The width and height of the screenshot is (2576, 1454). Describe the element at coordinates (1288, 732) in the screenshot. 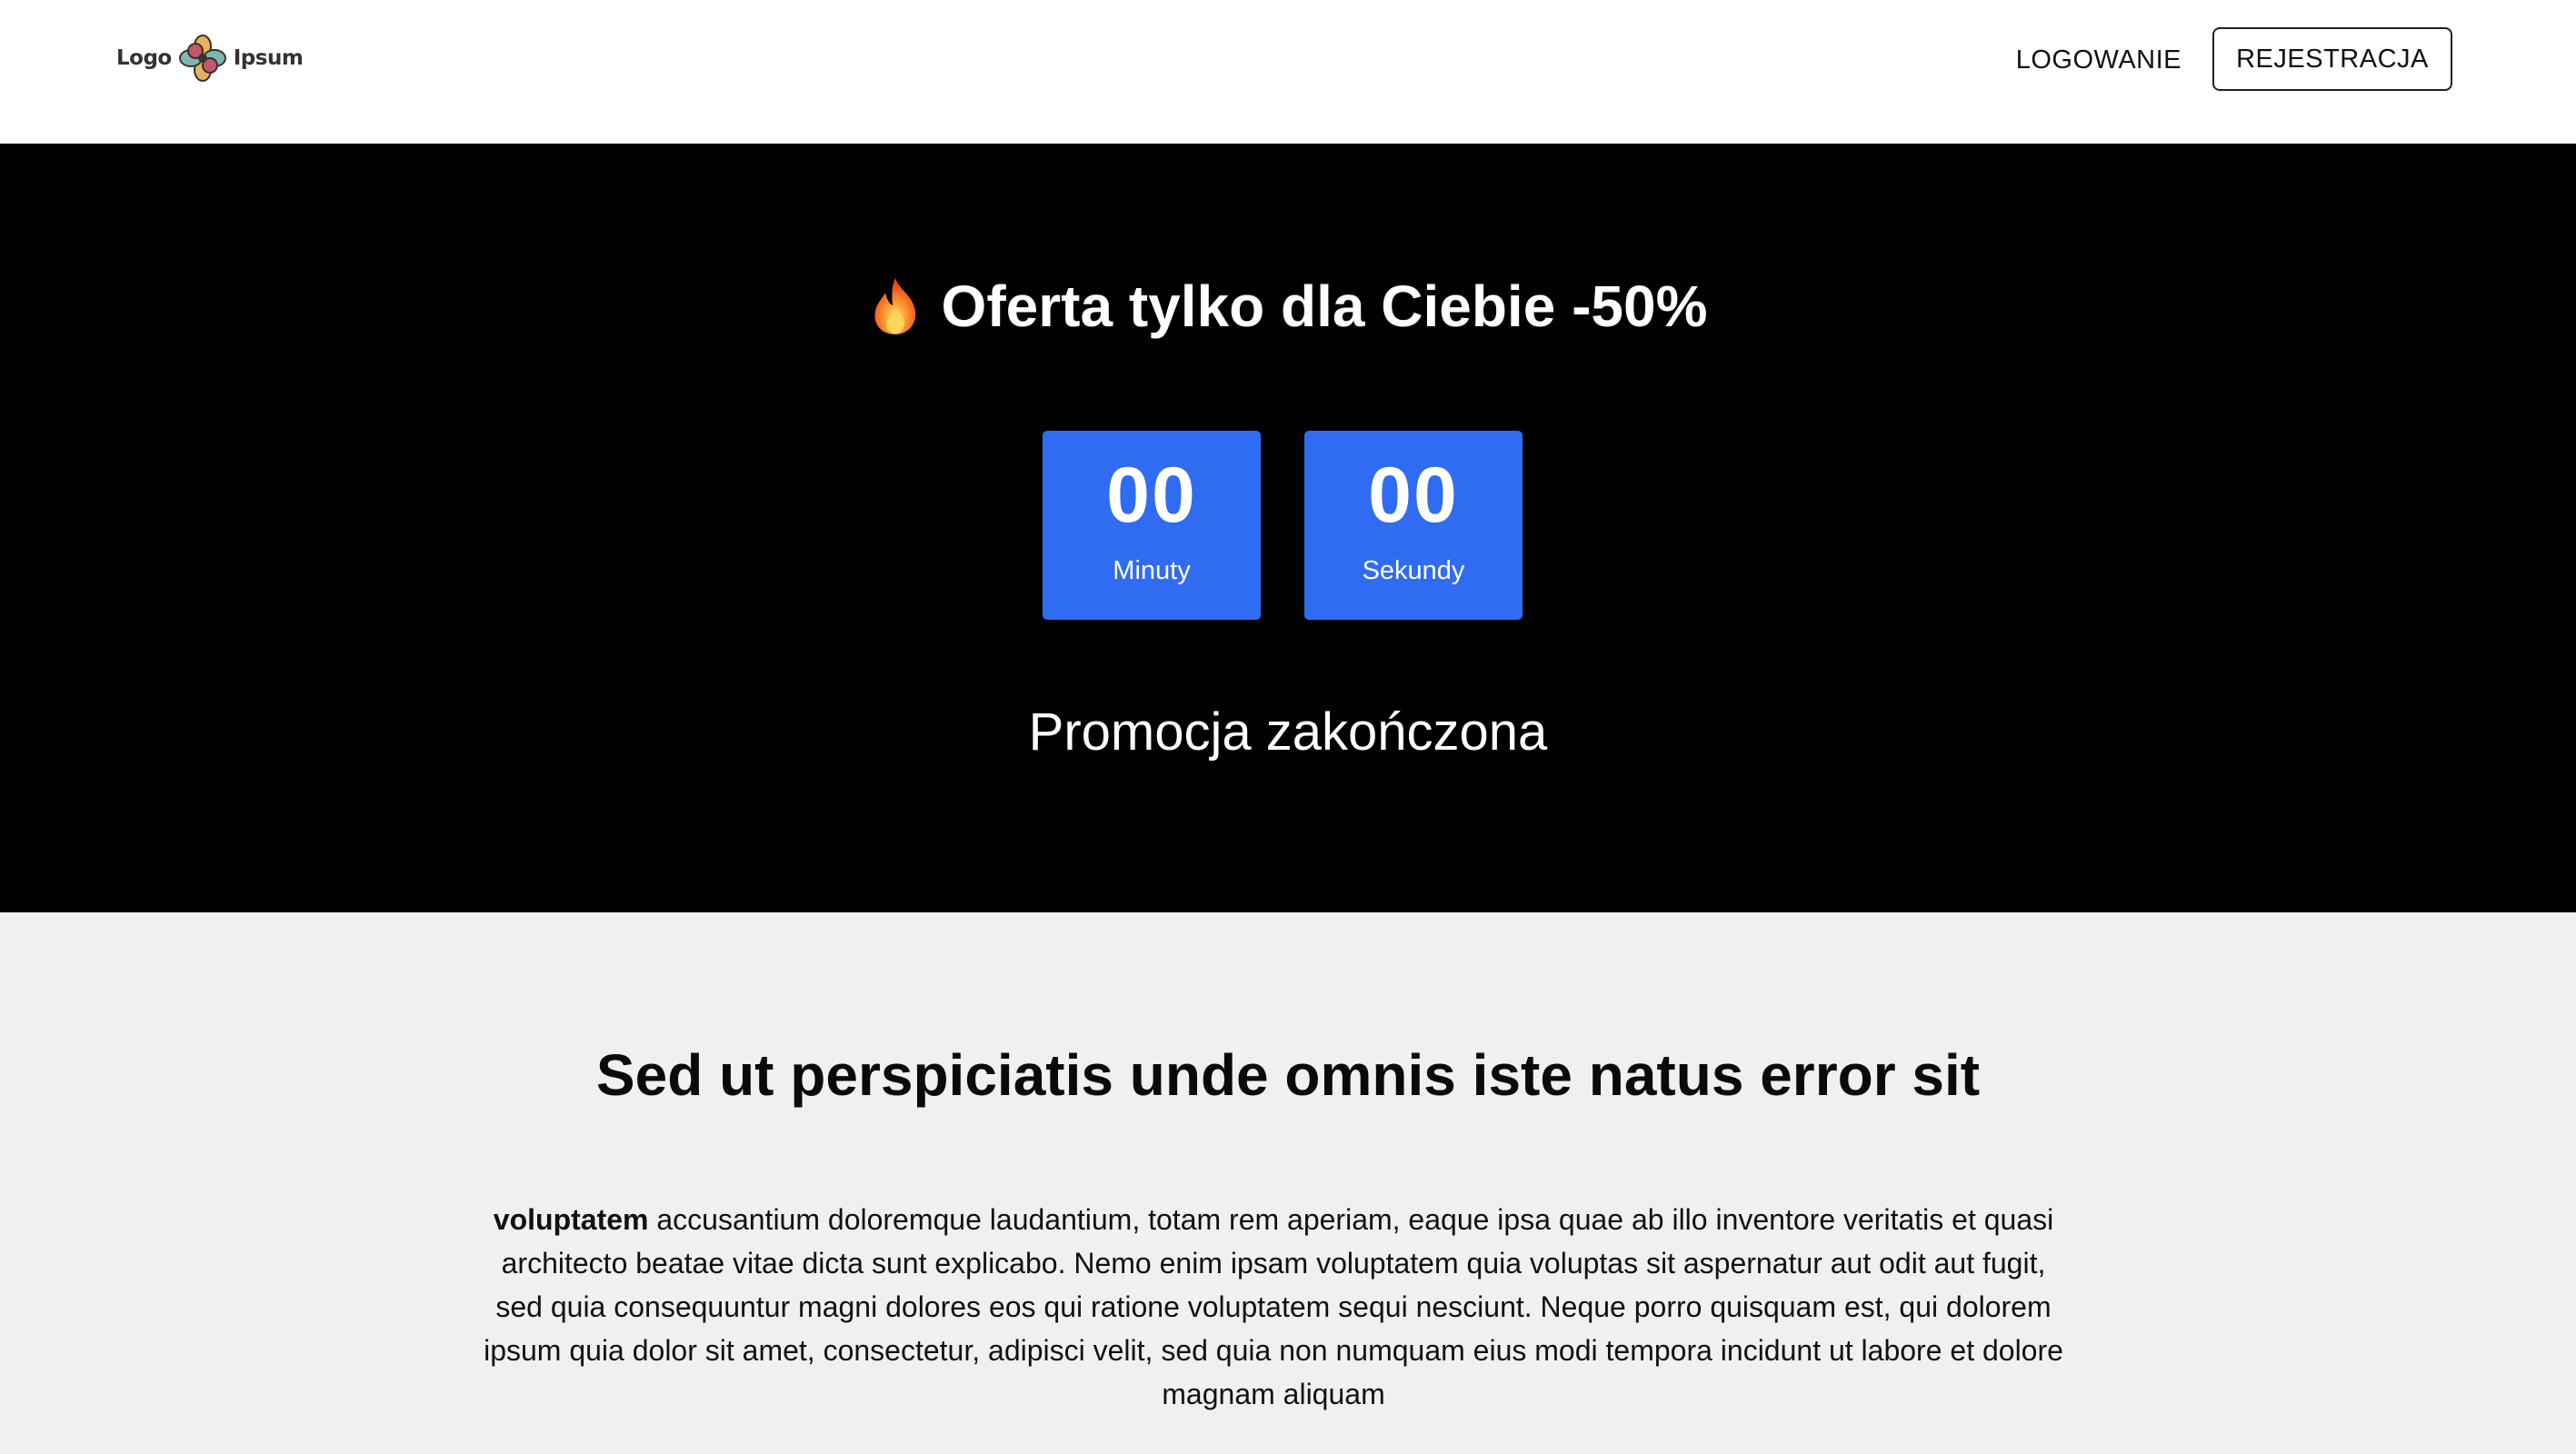

I see `promo-status: Promocja zakończona` at that location.